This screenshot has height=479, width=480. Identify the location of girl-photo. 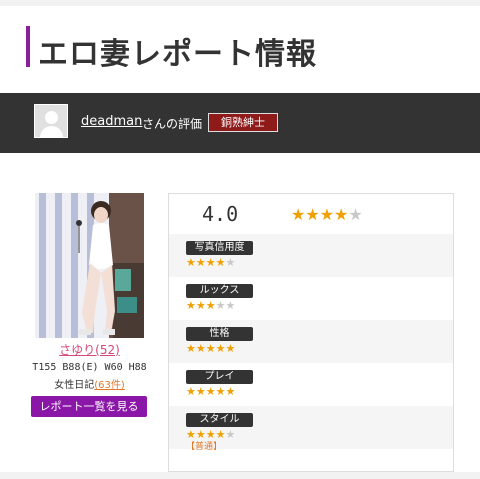
(89, 265).